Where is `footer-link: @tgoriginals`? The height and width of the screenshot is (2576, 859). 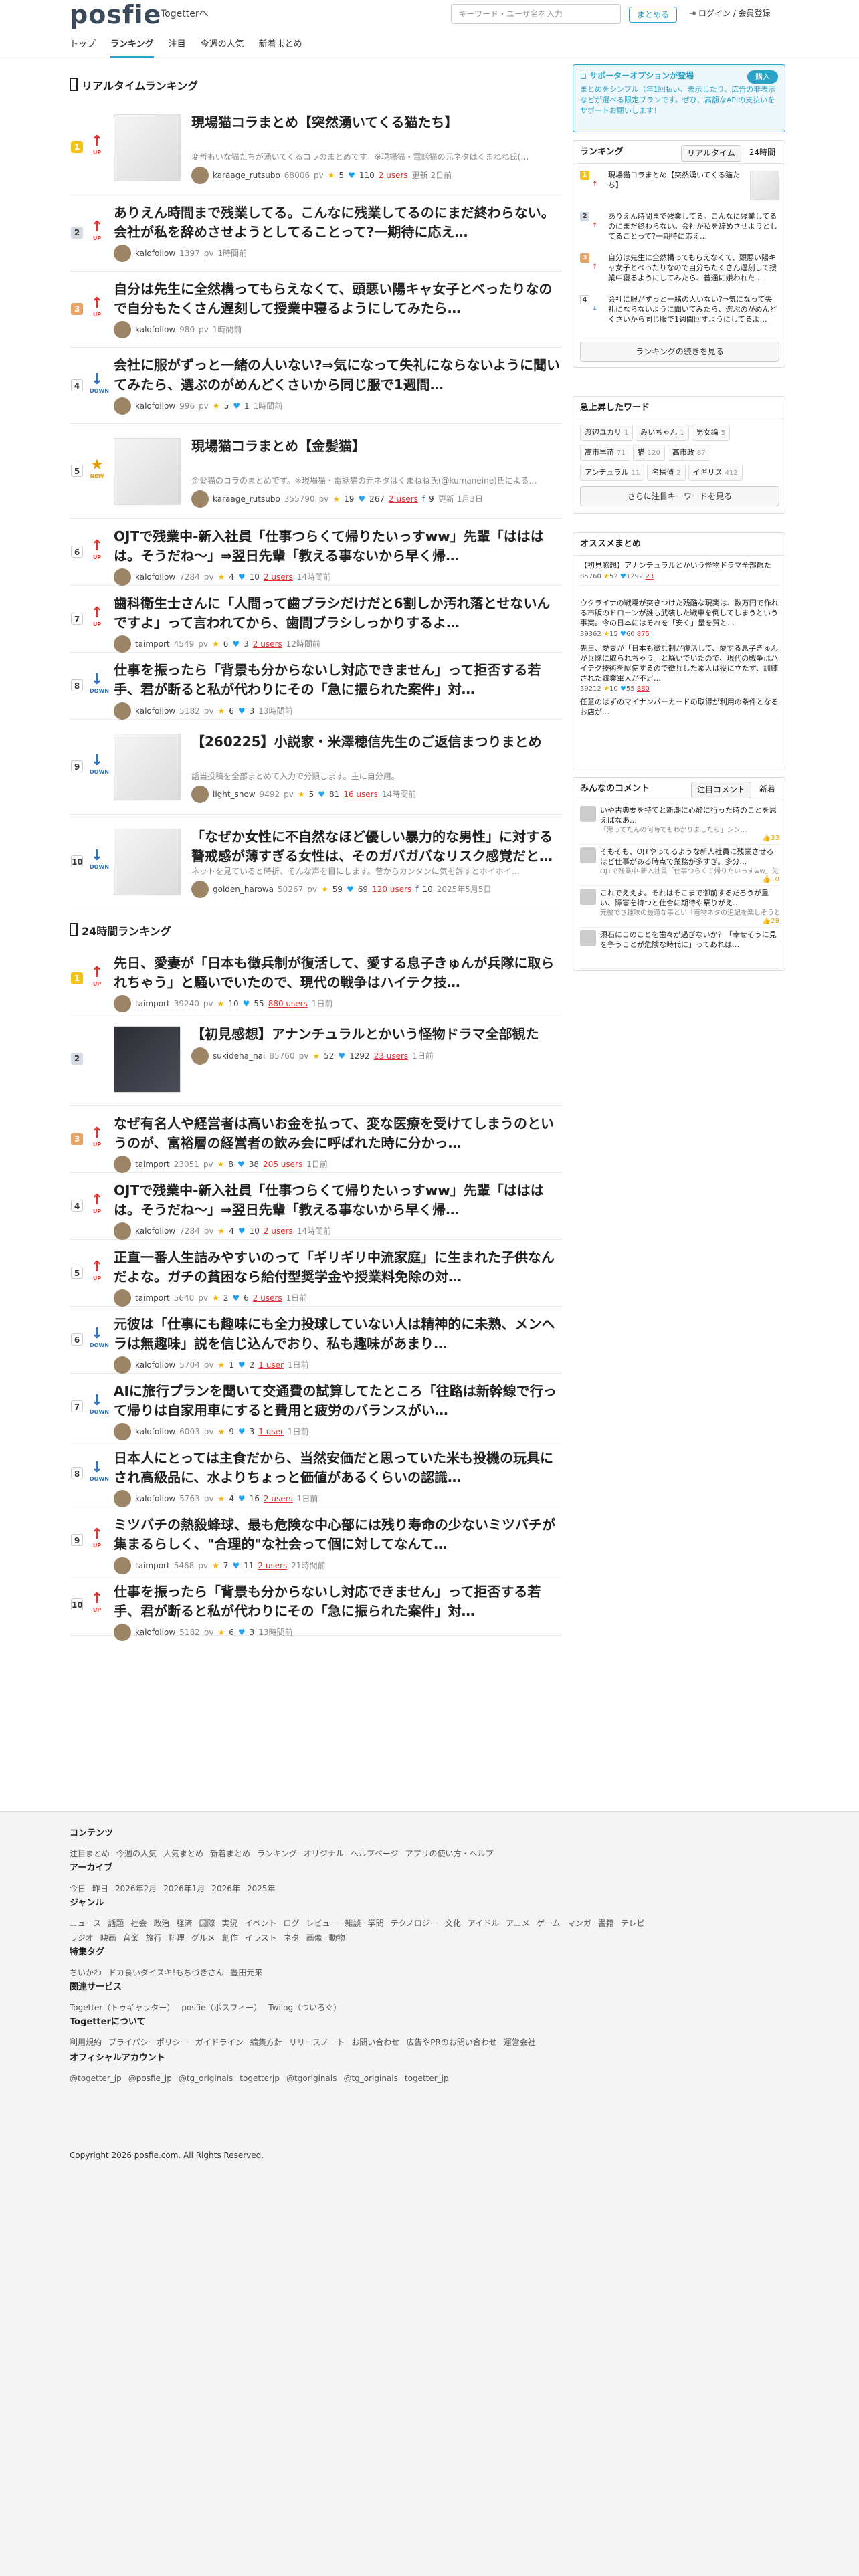
footer-link: @tgoriginals is located at coordinates (311, 2078).